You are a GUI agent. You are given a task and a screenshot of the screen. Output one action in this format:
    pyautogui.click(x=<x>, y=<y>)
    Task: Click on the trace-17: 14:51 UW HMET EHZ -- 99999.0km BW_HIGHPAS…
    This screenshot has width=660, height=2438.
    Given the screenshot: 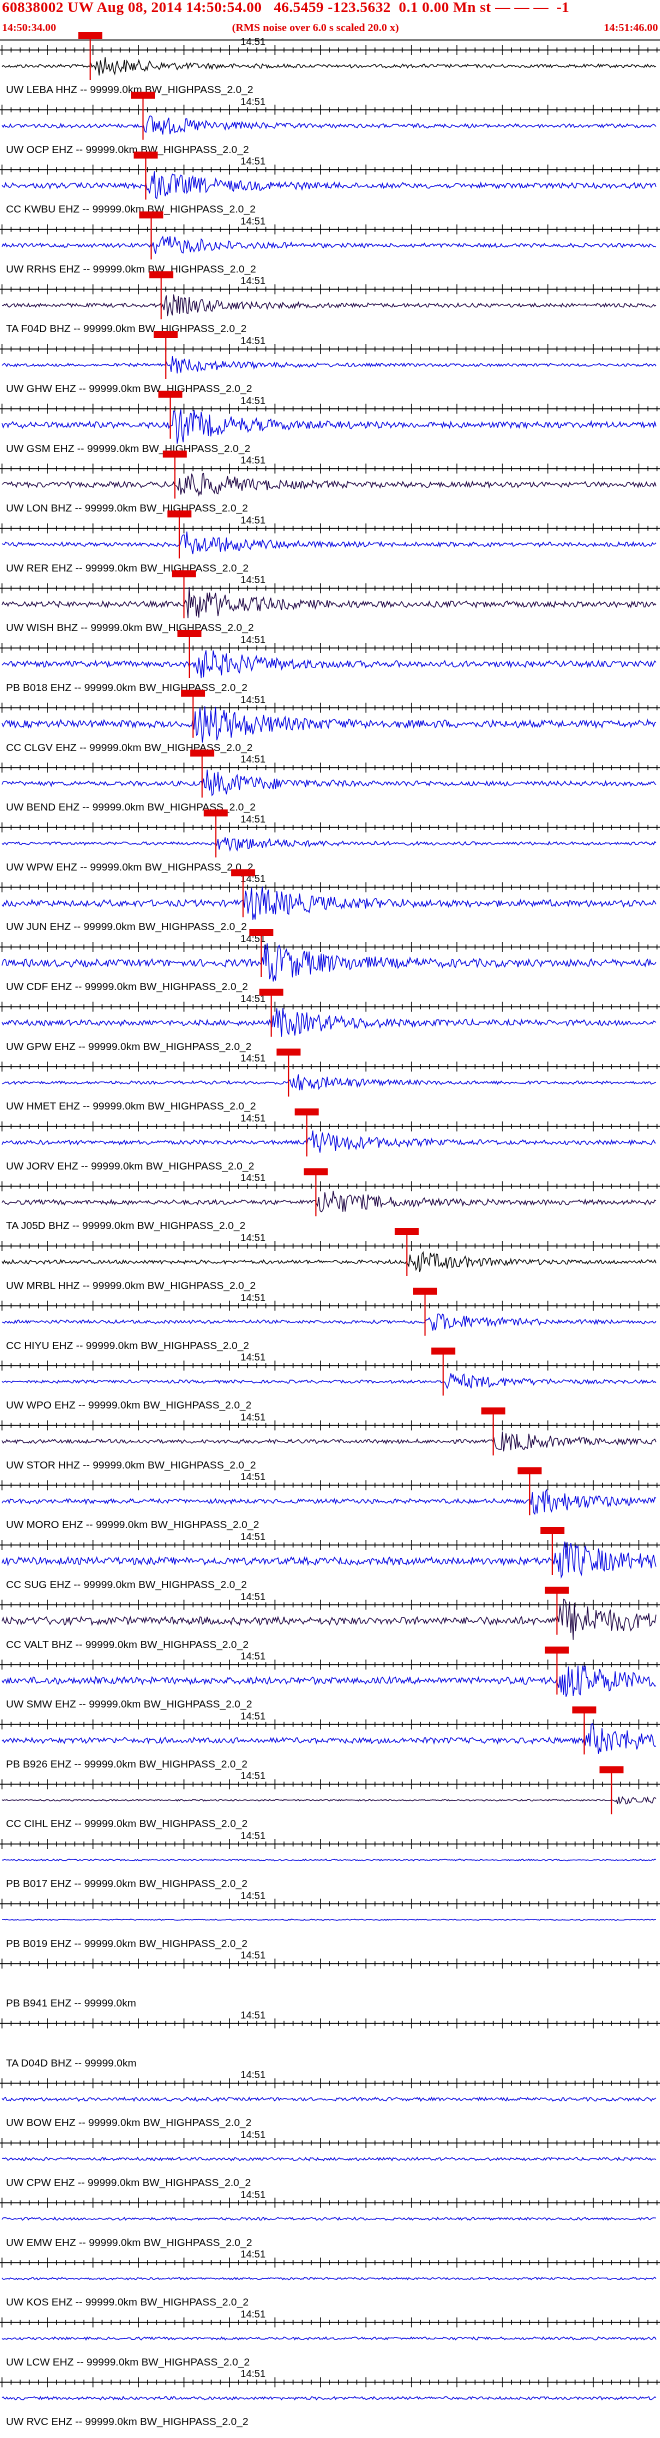 What is the action you would take?
    pyautogui.click(x=330, y=1080)
    